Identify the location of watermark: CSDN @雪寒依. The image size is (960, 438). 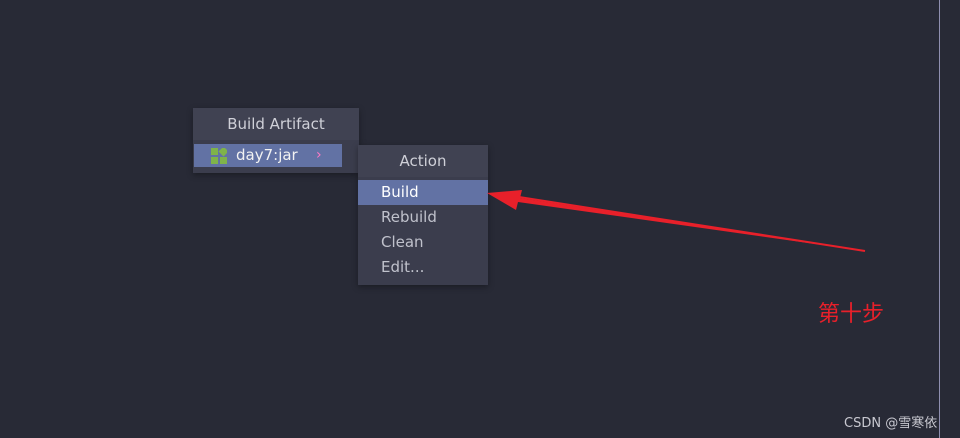
(891, 423).